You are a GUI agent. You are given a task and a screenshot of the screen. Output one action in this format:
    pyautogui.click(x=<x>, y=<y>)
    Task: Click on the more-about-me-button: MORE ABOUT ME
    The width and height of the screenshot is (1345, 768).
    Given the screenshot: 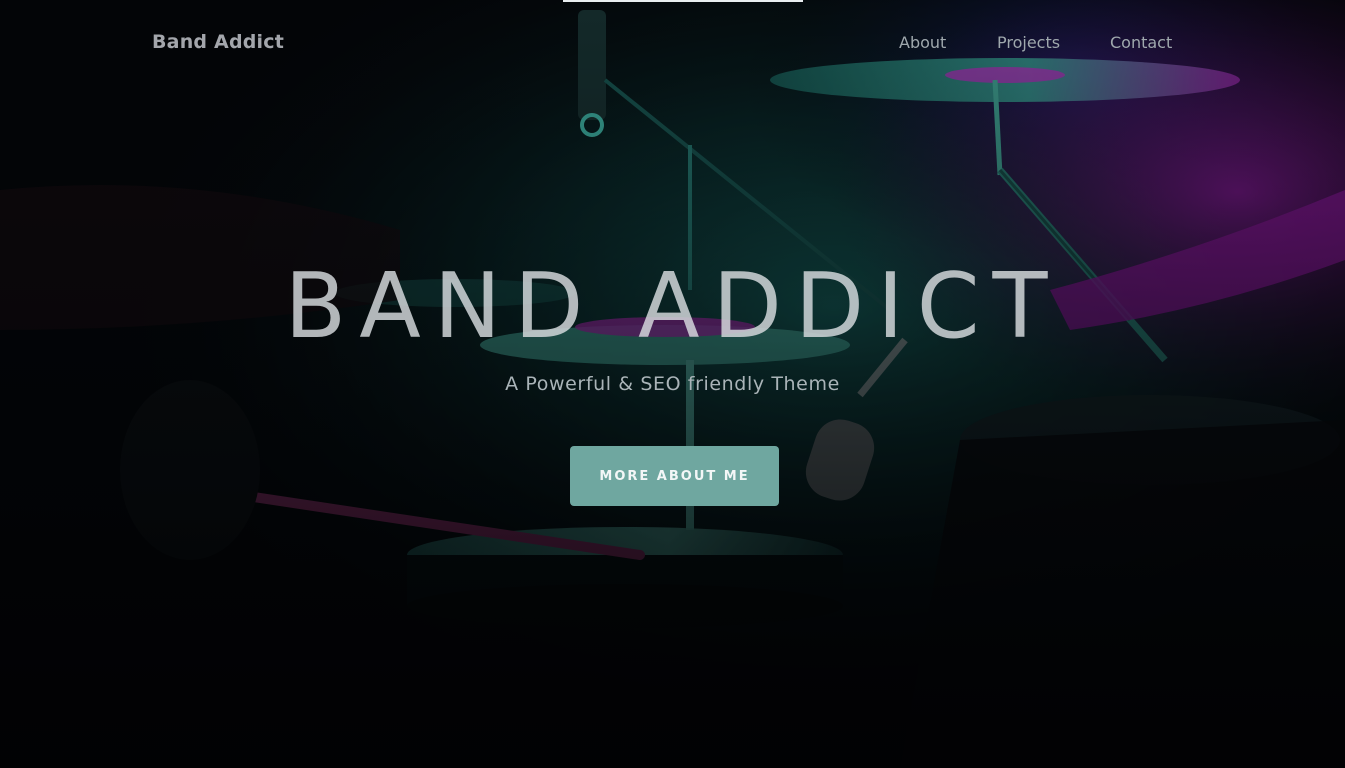 What is the action you would take?
    pyautogui.click(x=674, y=476)
    